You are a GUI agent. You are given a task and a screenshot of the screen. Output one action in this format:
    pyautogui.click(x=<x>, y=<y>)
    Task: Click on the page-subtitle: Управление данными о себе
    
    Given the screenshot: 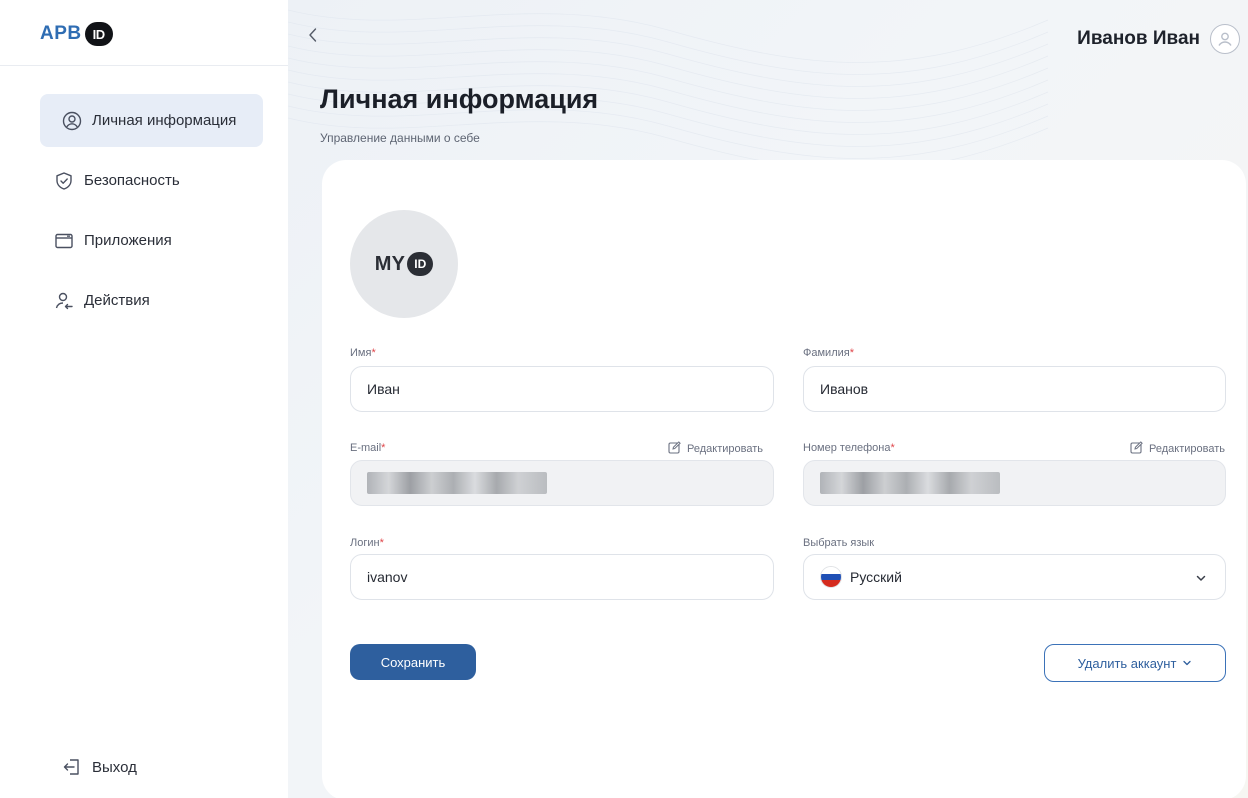 What is the action you would take?
    pyautogui.click(x=400, y=138)
    